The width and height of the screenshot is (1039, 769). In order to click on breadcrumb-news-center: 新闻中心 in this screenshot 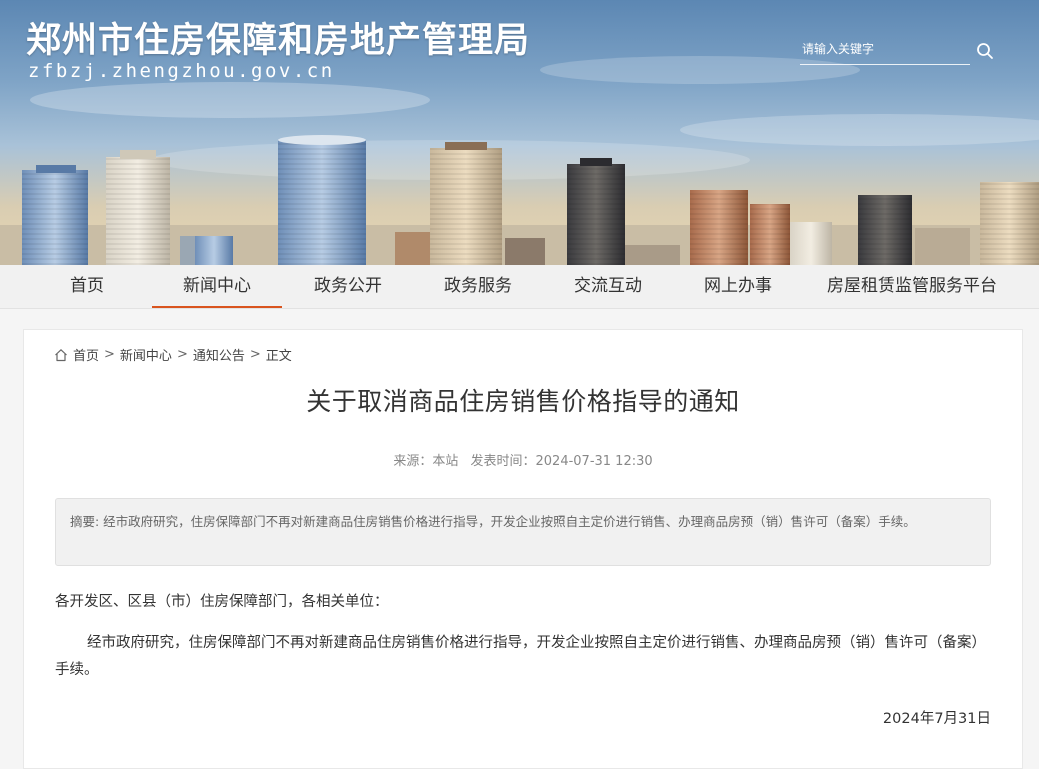, I will do `click(146, 354)`.